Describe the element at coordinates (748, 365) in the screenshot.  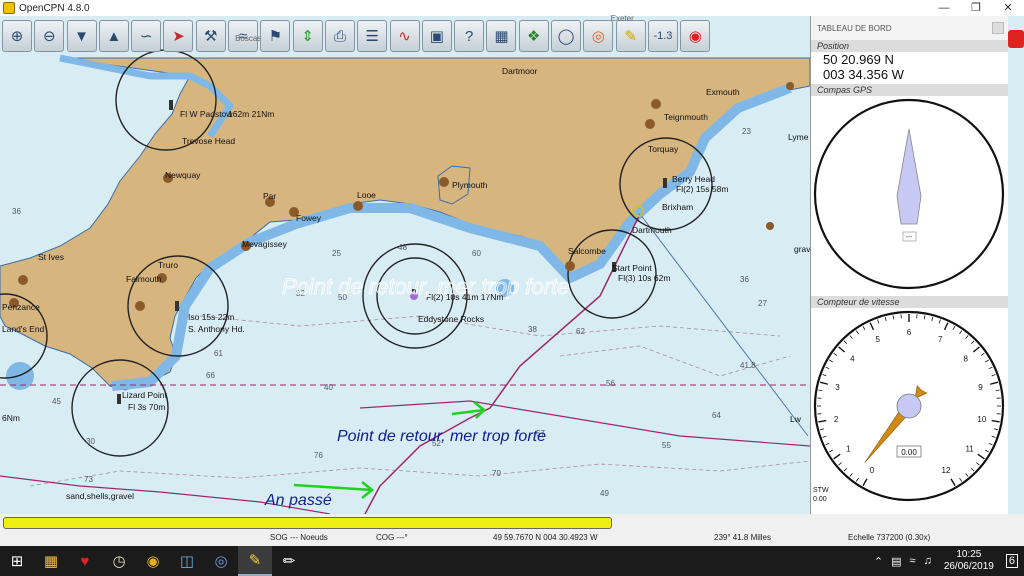
I see `sounding: 41.8` at that location.